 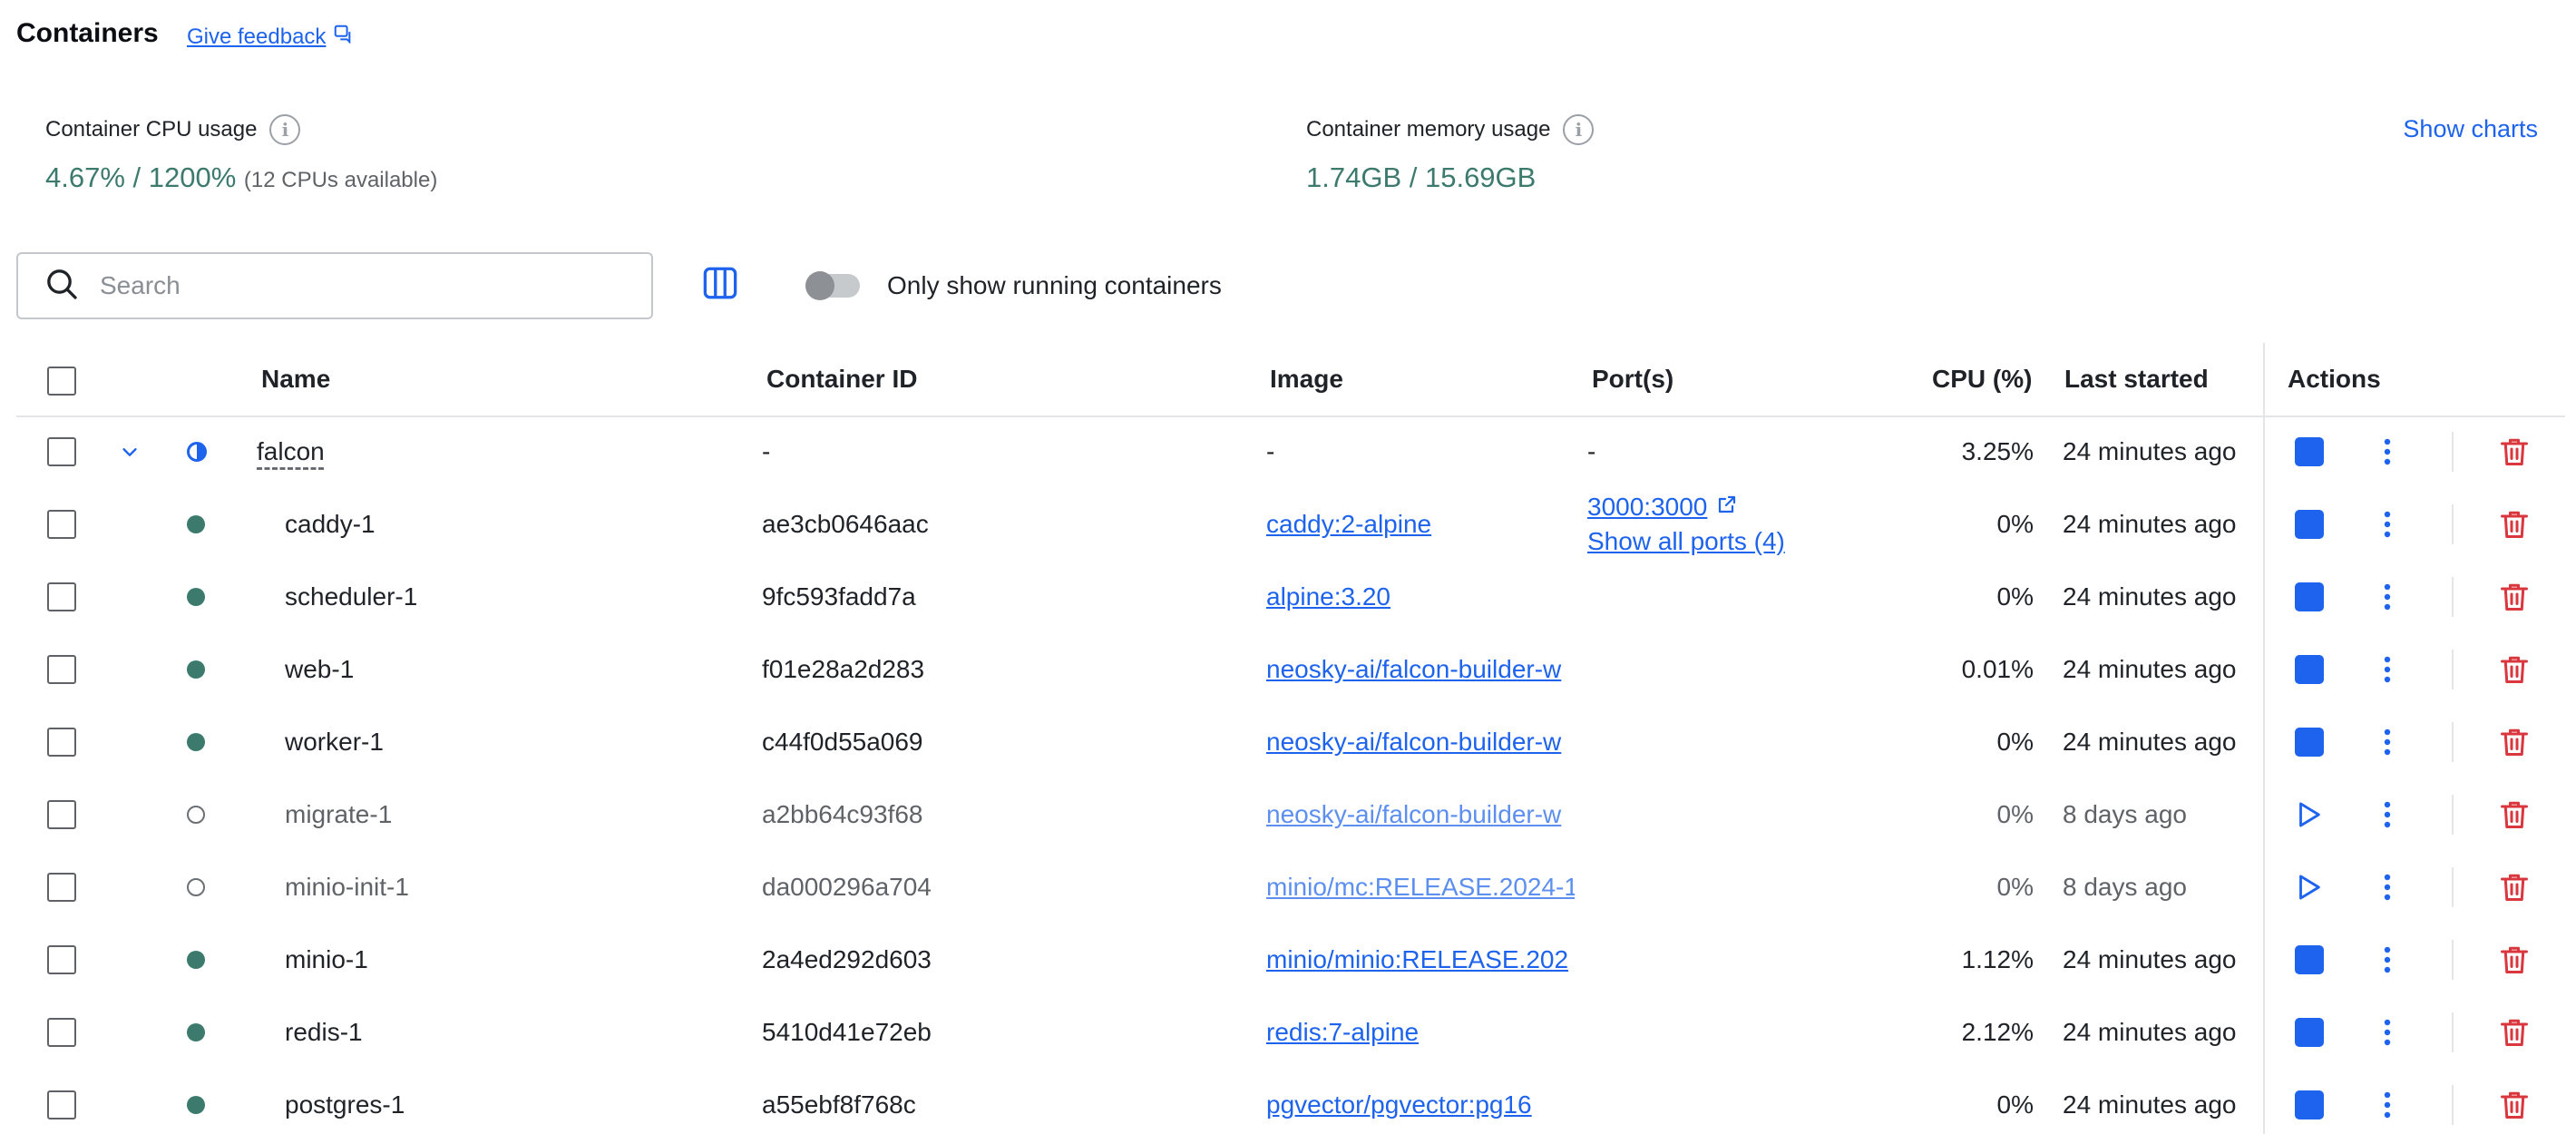 What do you see at coordinates (2470, 129) in the screenshot?
I see `show-charts-button: Show charts` at bounding box center [2470, 129].